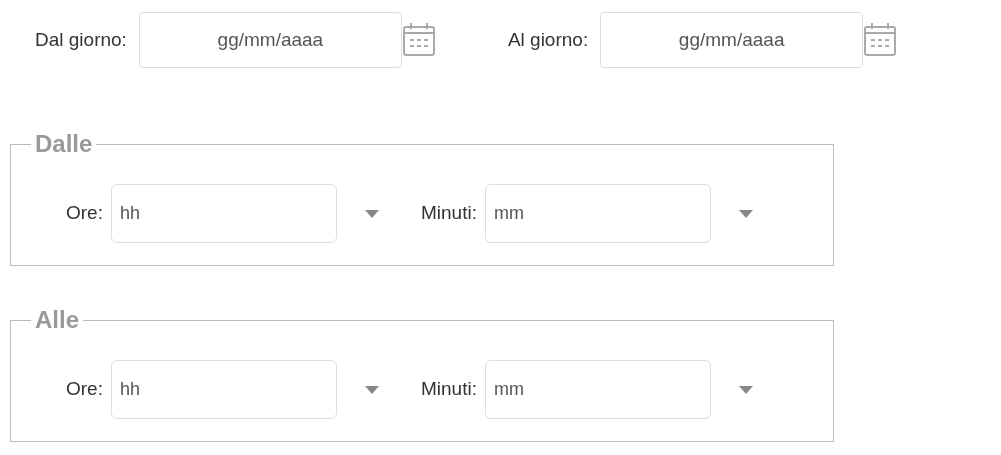 This screenshot has width=1001, height=455. Describe the element at coordinates (57, 320) in the screenshot. I see `group-legend: Alle` at that location.